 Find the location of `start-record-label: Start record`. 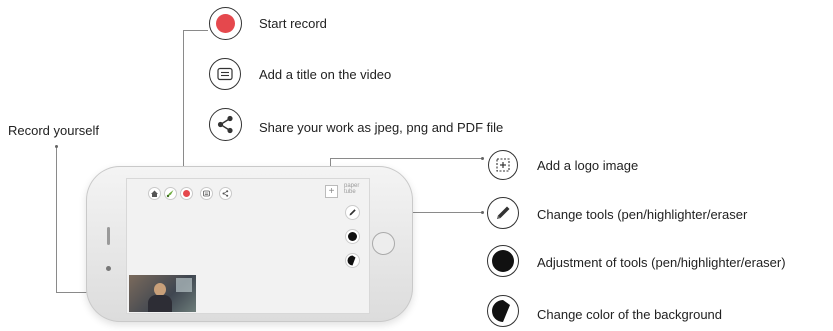

start-record-label: Start record is located at coordinates (293, 23).